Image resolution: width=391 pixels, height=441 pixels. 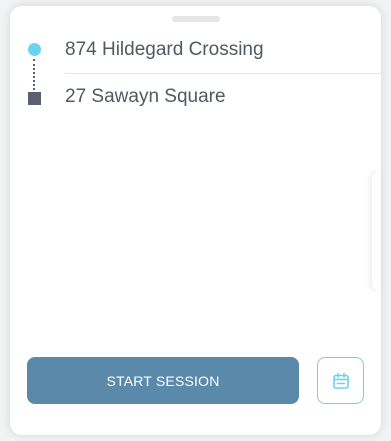 I want to click on side-panel-edge, so click(x=376, y=231).